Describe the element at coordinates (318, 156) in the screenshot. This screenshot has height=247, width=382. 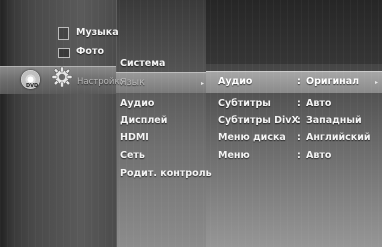
I see `language-row-menu-value: Авто` at that location.